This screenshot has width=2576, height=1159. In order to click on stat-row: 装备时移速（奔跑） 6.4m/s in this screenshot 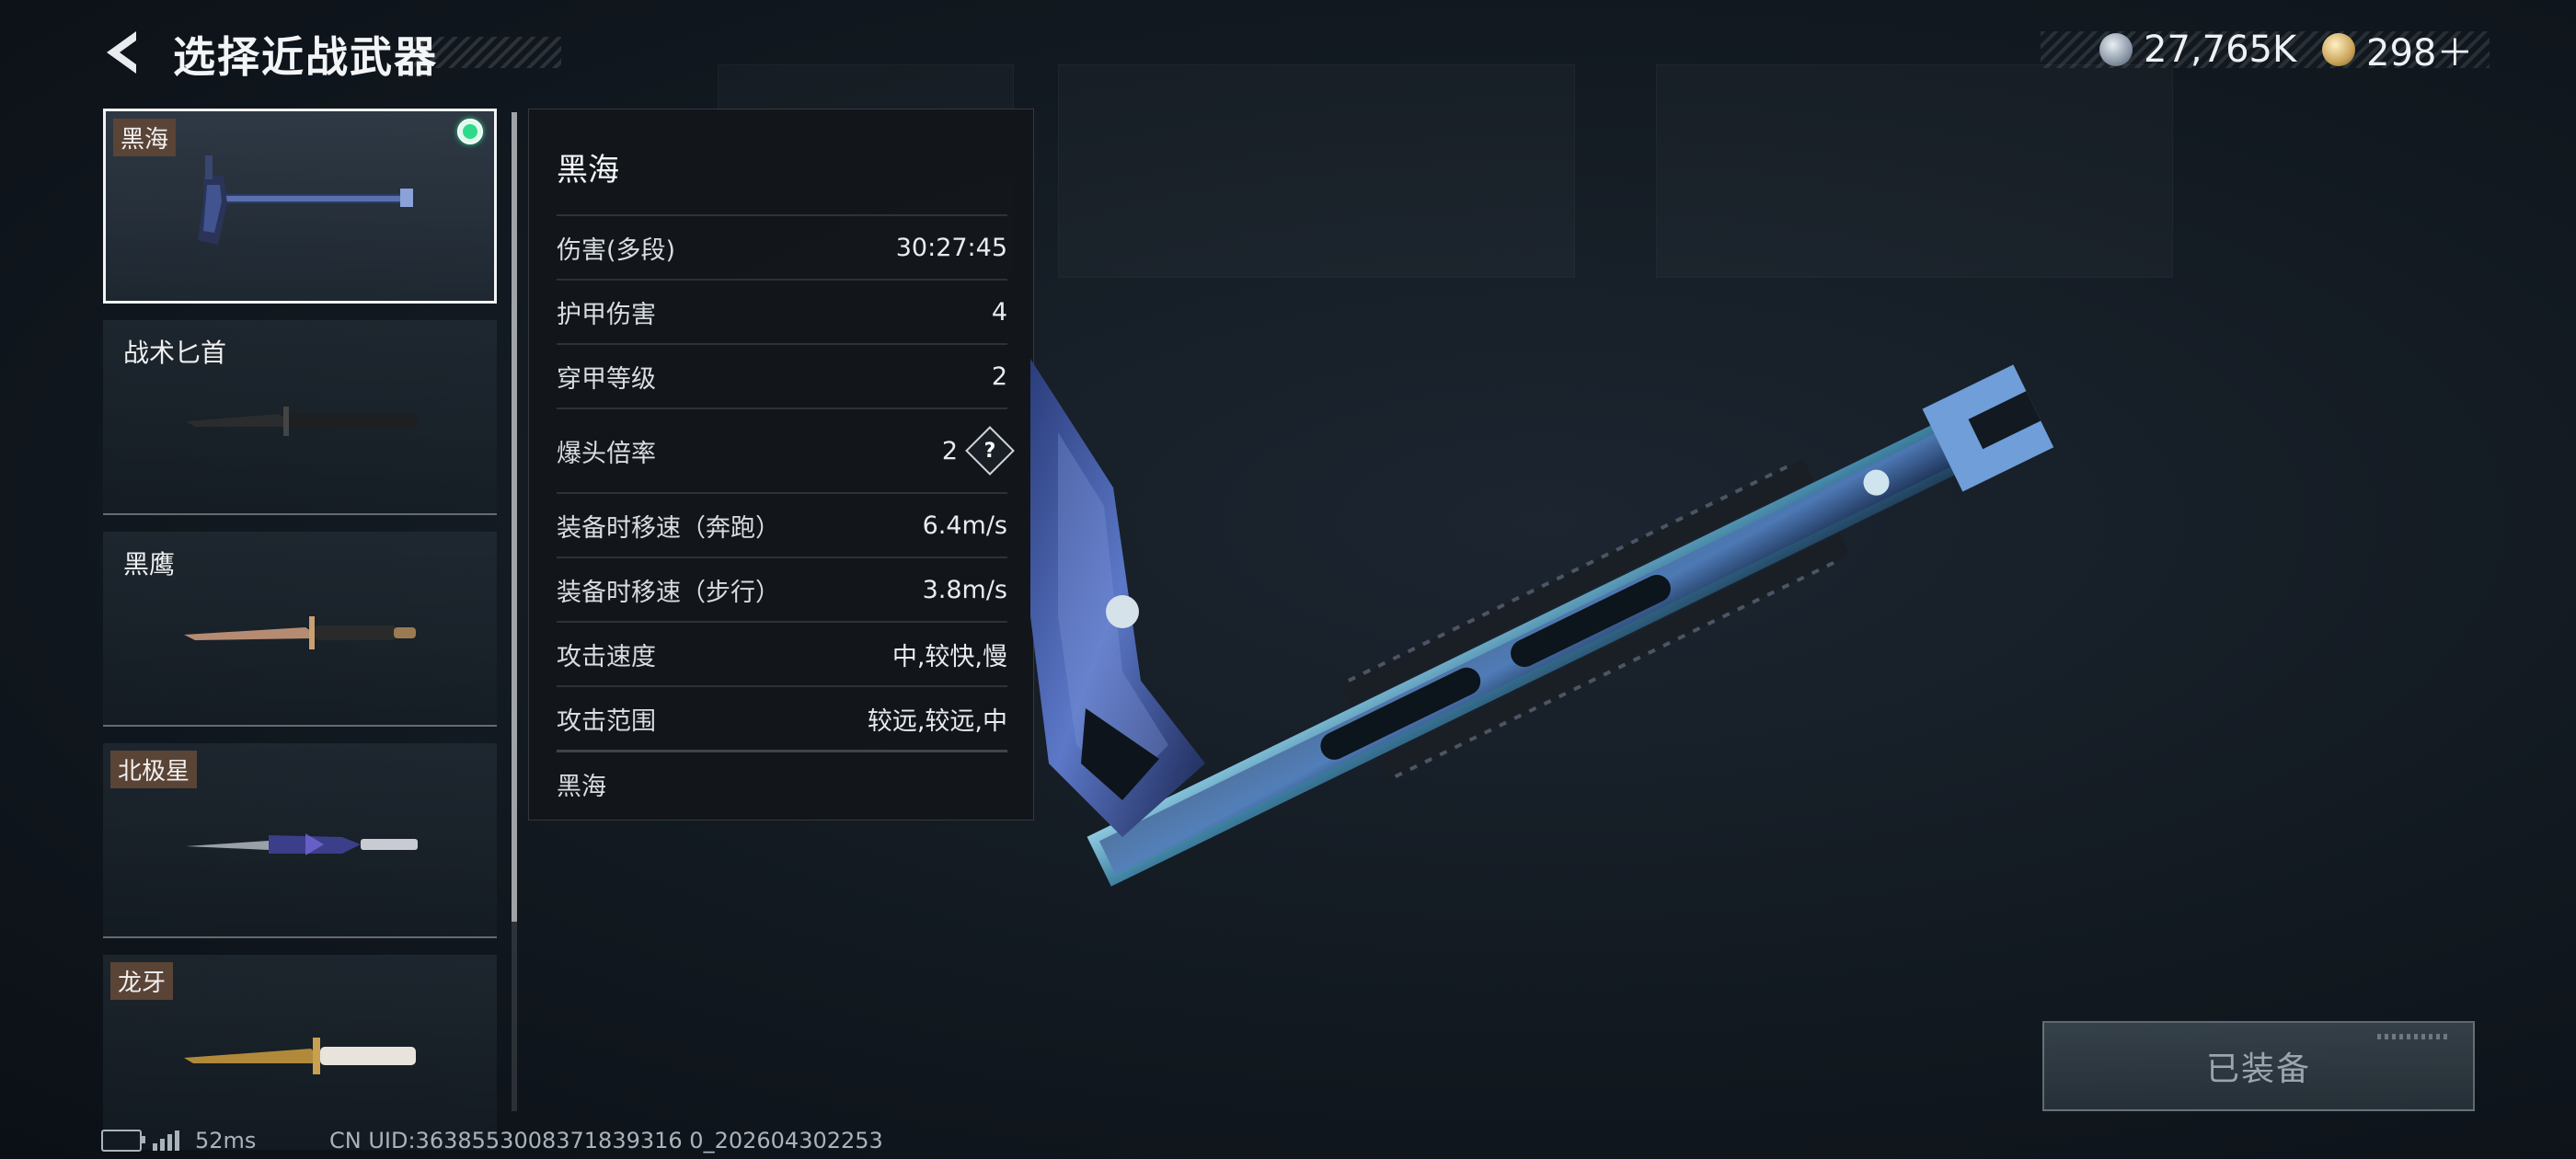, I will do `click(782, 524)`.